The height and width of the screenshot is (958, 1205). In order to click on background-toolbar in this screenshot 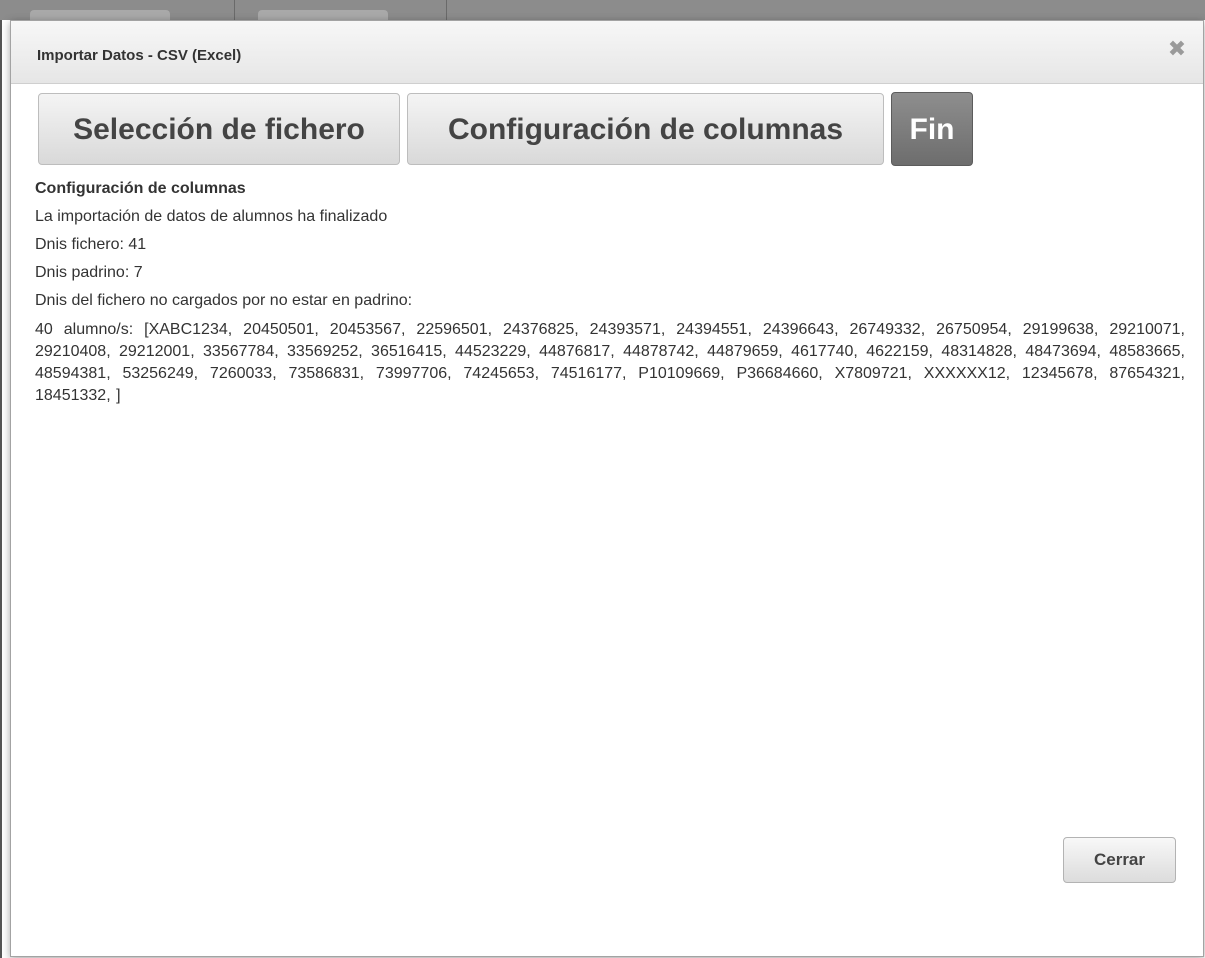, I will do `click(602, 10)`.